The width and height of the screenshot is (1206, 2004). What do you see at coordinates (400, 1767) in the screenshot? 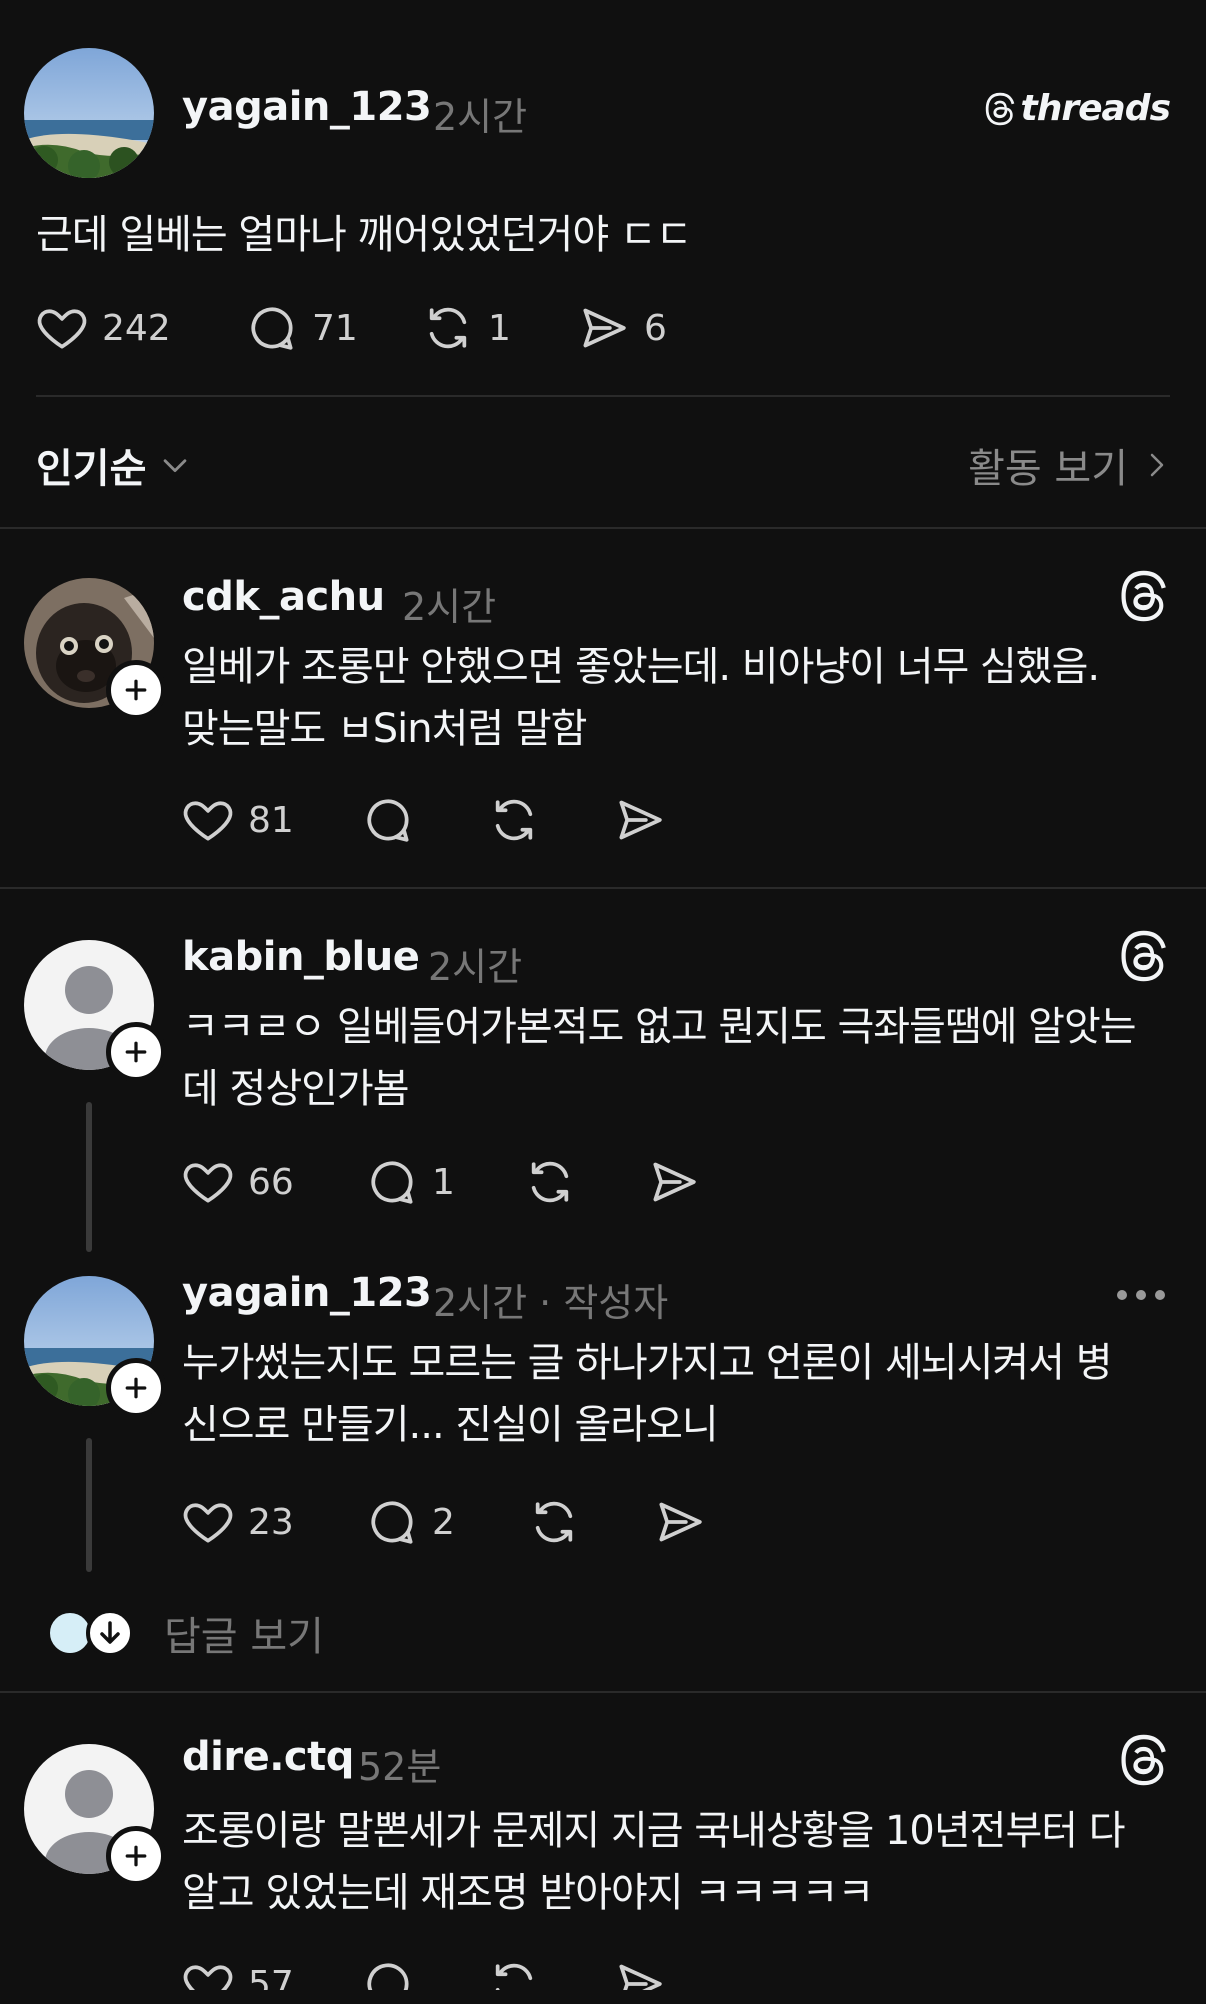
I see `reply-time: 52분` at bounding box center [400, 1767].